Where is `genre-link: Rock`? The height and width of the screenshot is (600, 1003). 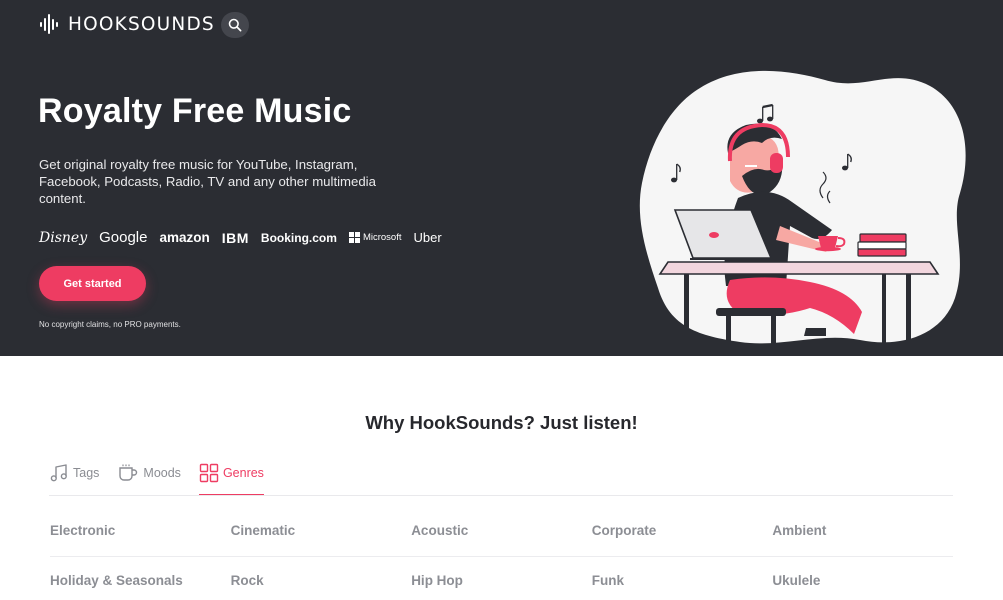 genre-link: Rock is located at coordinates (321, 580).